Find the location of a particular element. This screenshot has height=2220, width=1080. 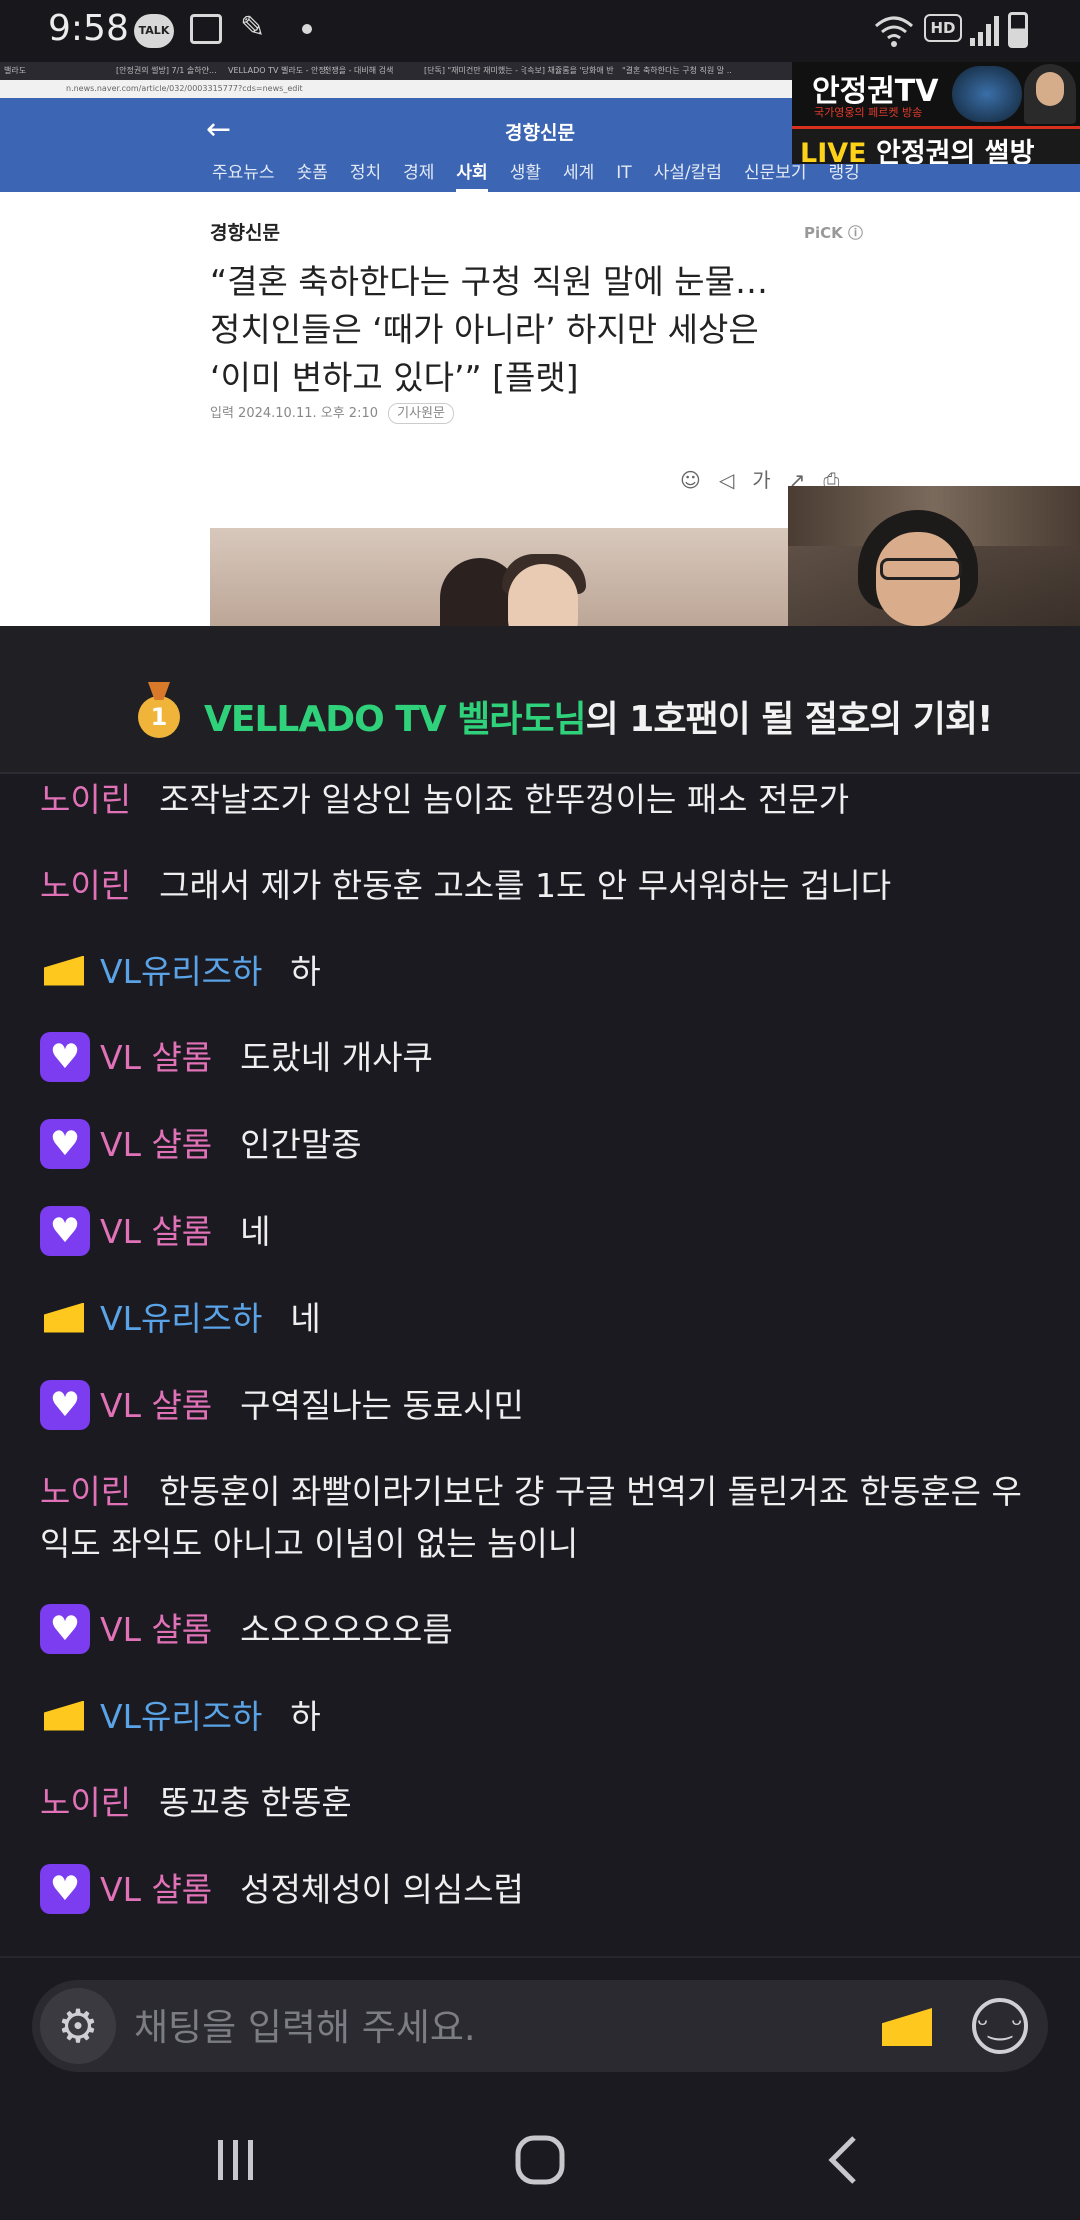

chat-message: VL유리즈하 네 is located at coordinates (180, 1319).